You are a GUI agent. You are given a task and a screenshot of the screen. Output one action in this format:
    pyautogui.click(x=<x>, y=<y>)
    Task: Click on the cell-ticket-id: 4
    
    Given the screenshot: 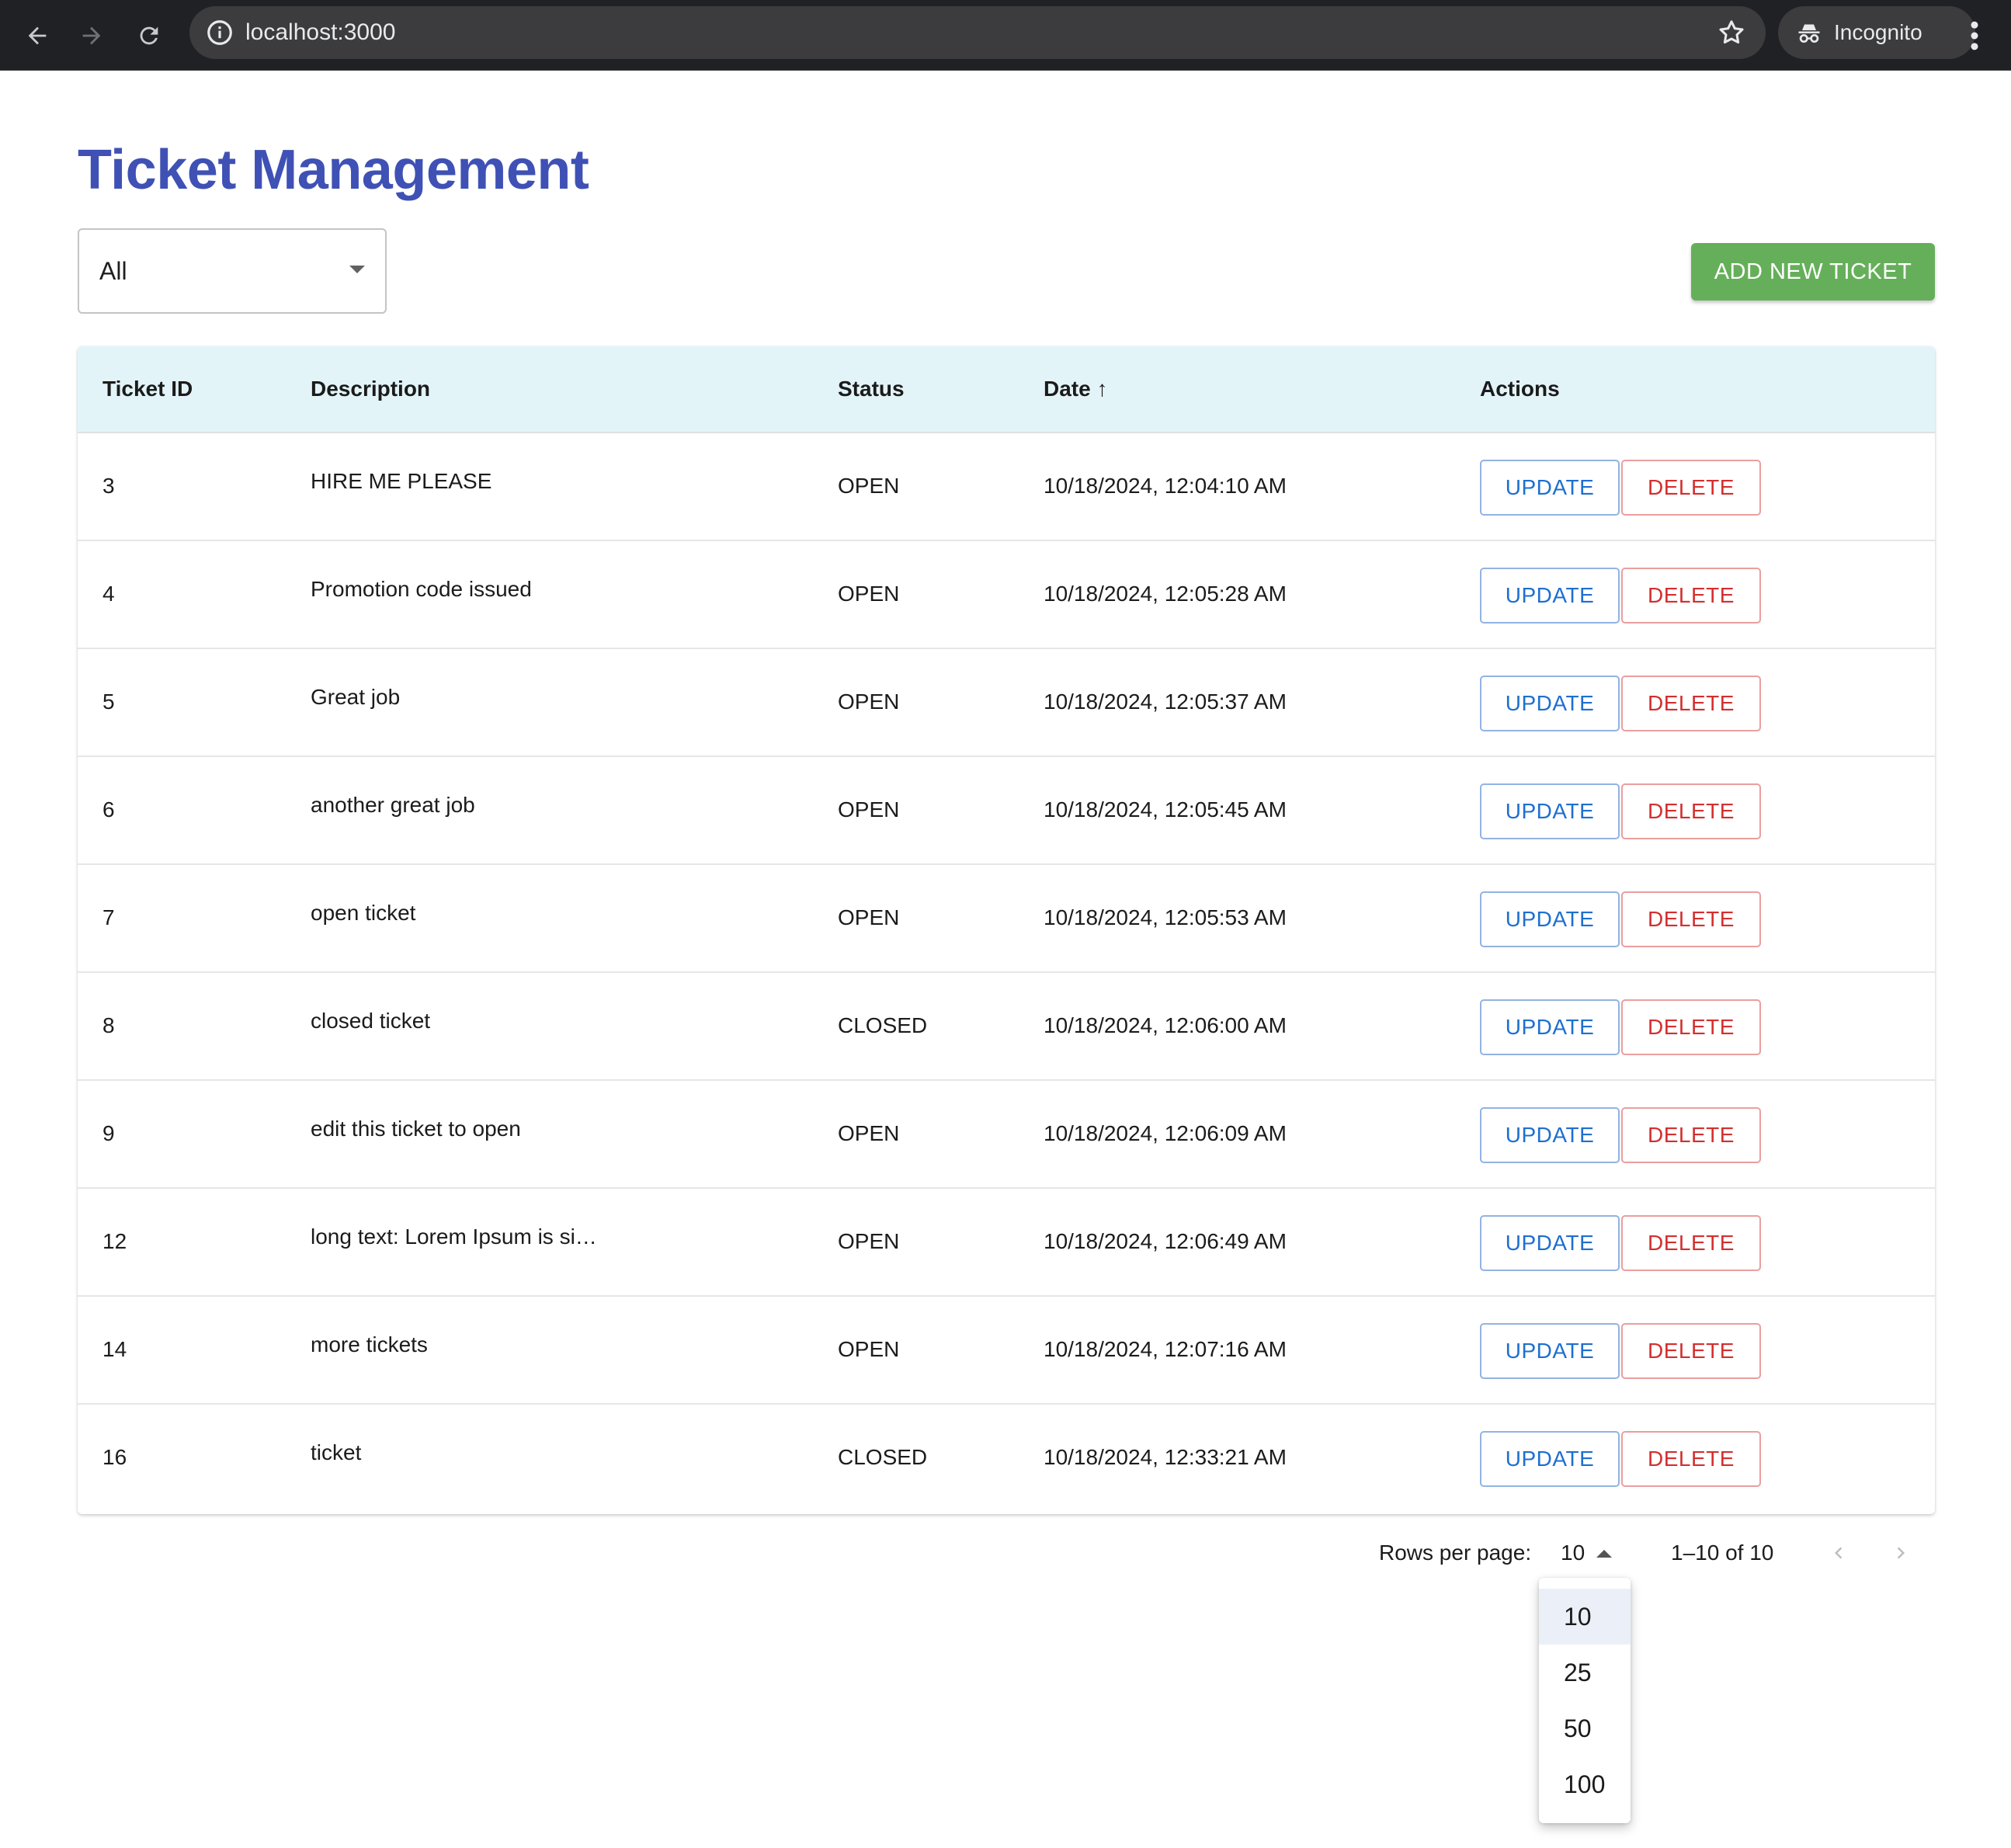 What is the action you would take?
    pyautogui.click(x=109, y=594)
    